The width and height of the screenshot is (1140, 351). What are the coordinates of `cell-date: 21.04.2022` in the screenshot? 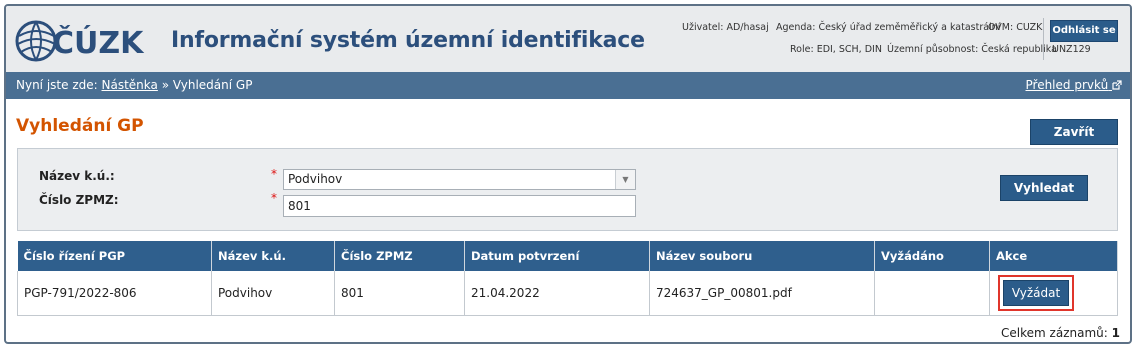 It's located at (557, 293).